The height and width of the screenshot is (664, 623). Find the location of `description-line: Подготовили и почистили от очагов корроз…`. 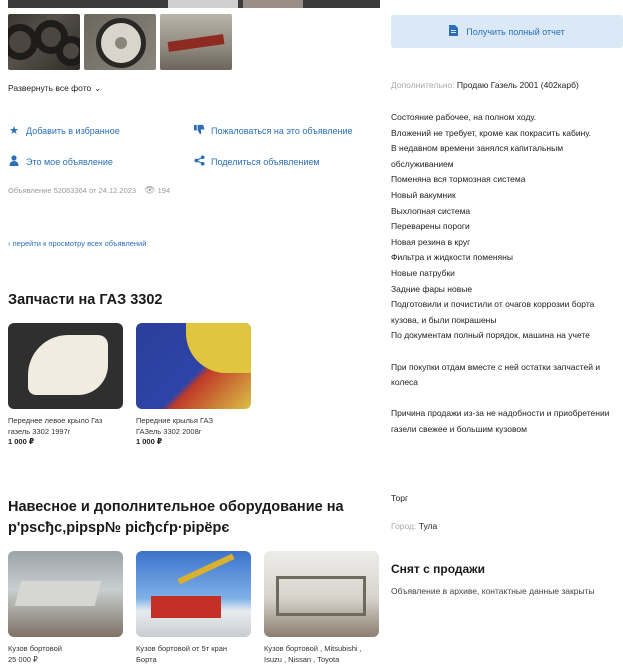

description-line: Подготовили и почистили от очагов корроз… is located at coordinates (493, 312).